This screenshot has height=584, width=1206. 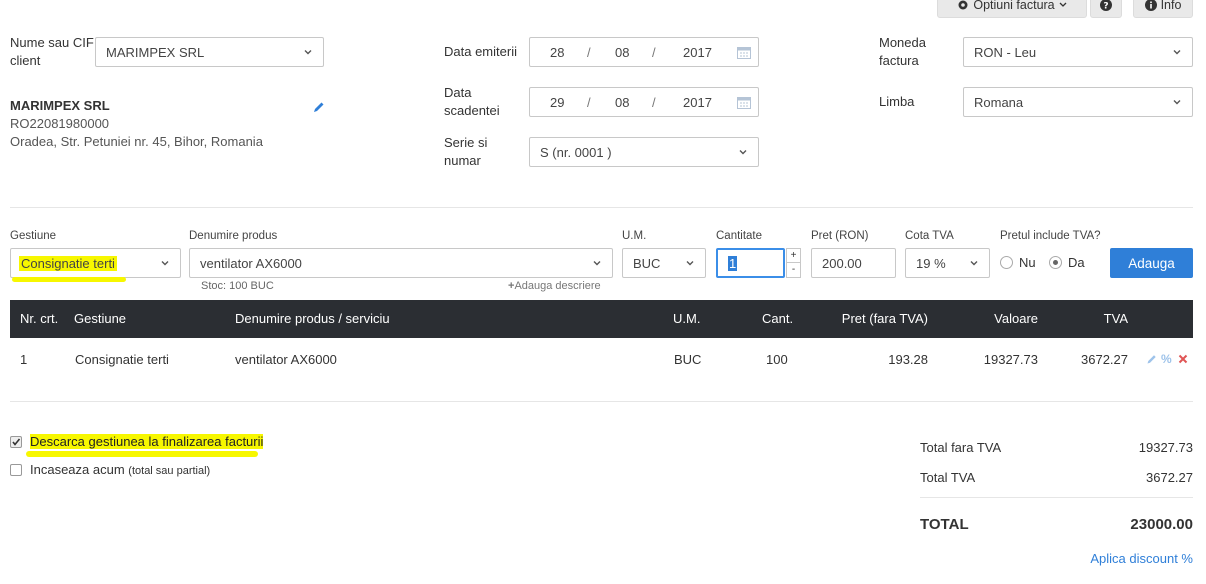 What do you see at coordinates (1161, 524) in the screenshot?
I see `total-value: 23000.00` at bounding box center [1161, 524].